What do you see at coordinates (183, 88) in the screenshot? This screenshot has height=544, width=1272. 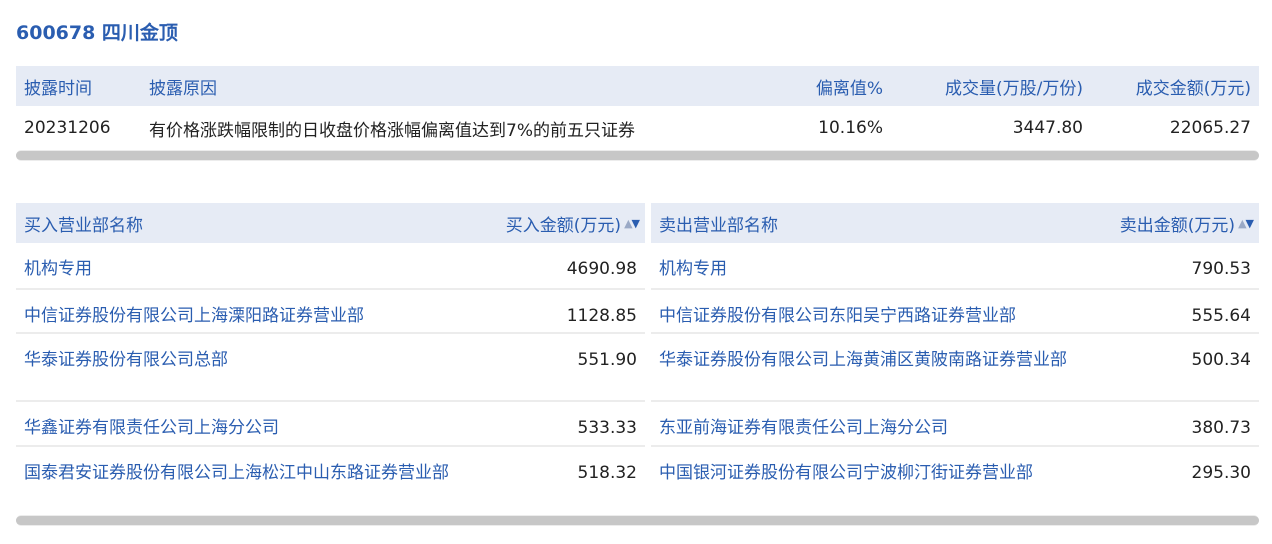 I see `header-disclosure-reason: 披露原因` at bounding box center [183, 88].